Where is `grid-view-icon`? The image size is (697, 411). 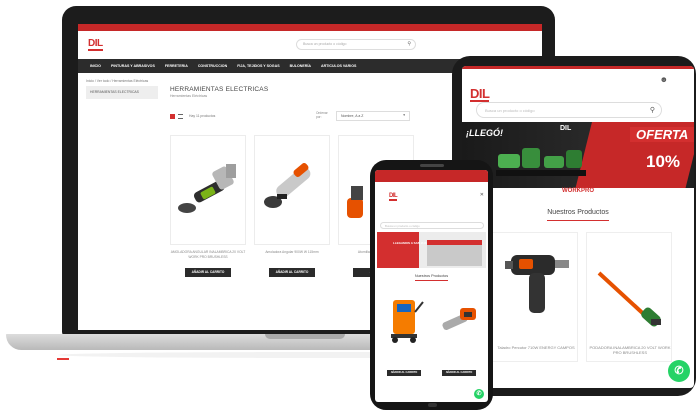
grid-view-icon is located at coordinates (172, 116).